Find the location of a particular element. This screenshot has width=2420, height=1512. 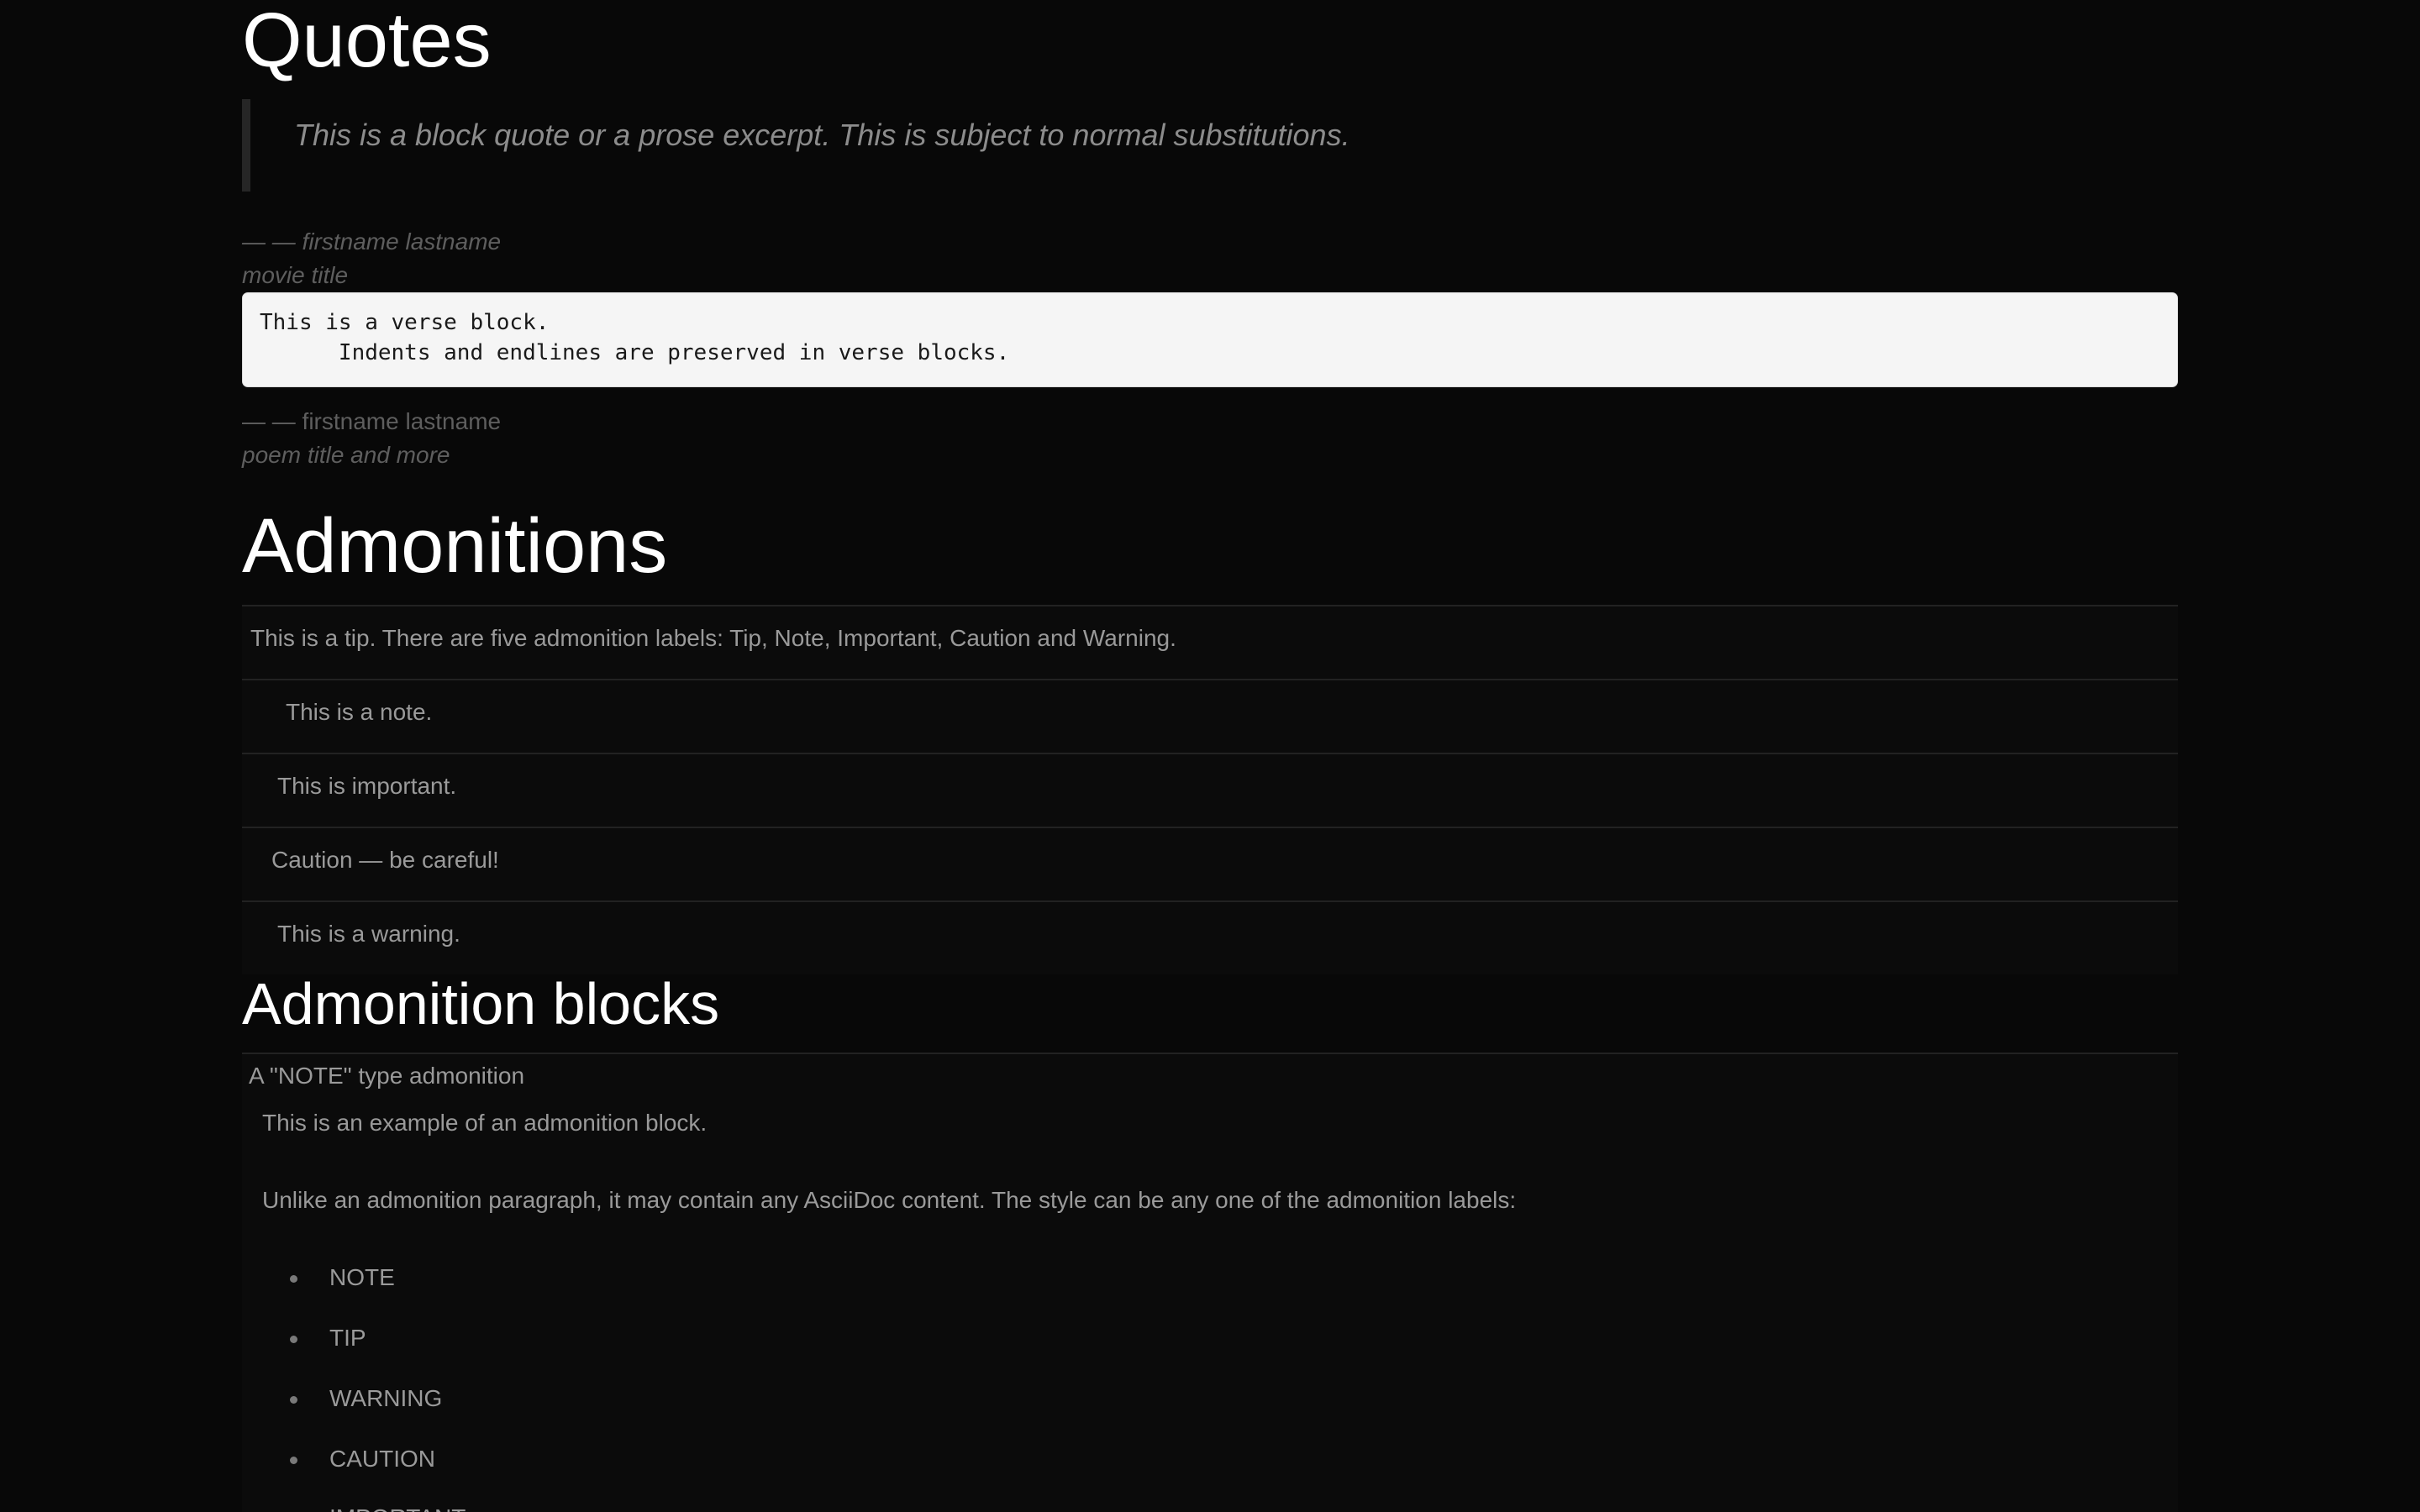

verse-citation: poem title and more is located at coordinates (346, 455).